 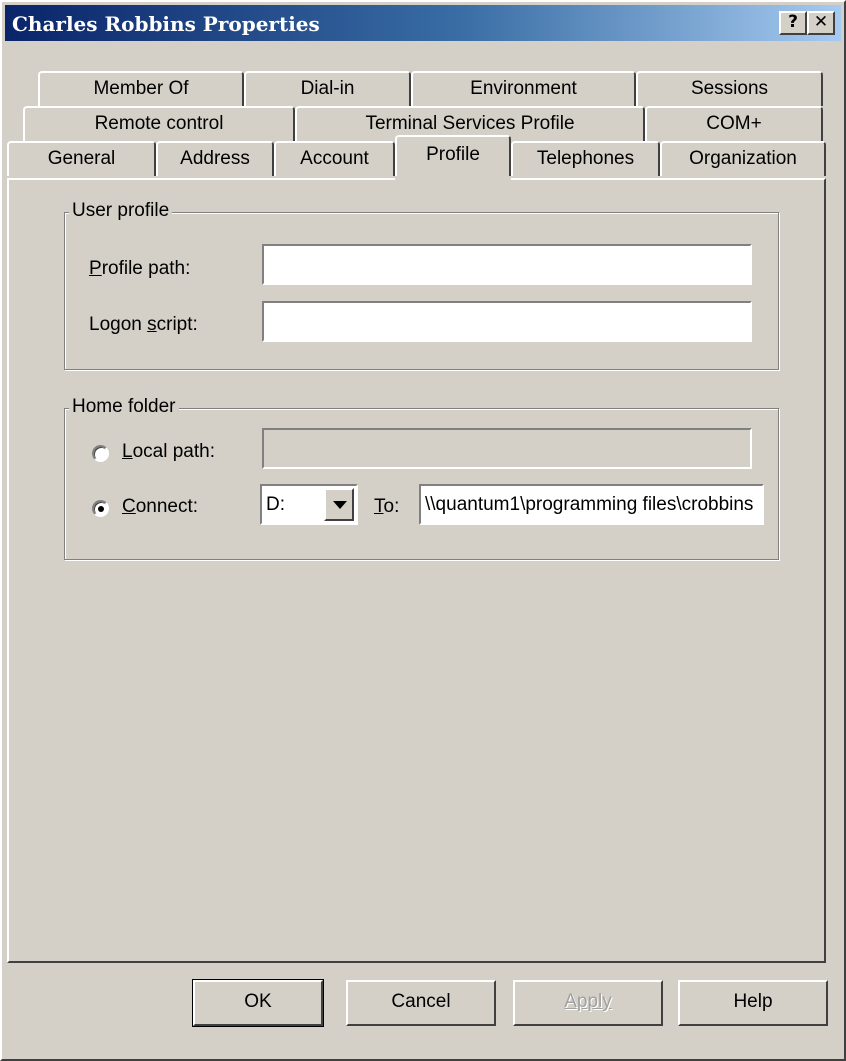 What do you see at coordinates (143, 324) in the screenshot?
I see `logon-script-label: Logon script:` at bounding box center [143, 324].